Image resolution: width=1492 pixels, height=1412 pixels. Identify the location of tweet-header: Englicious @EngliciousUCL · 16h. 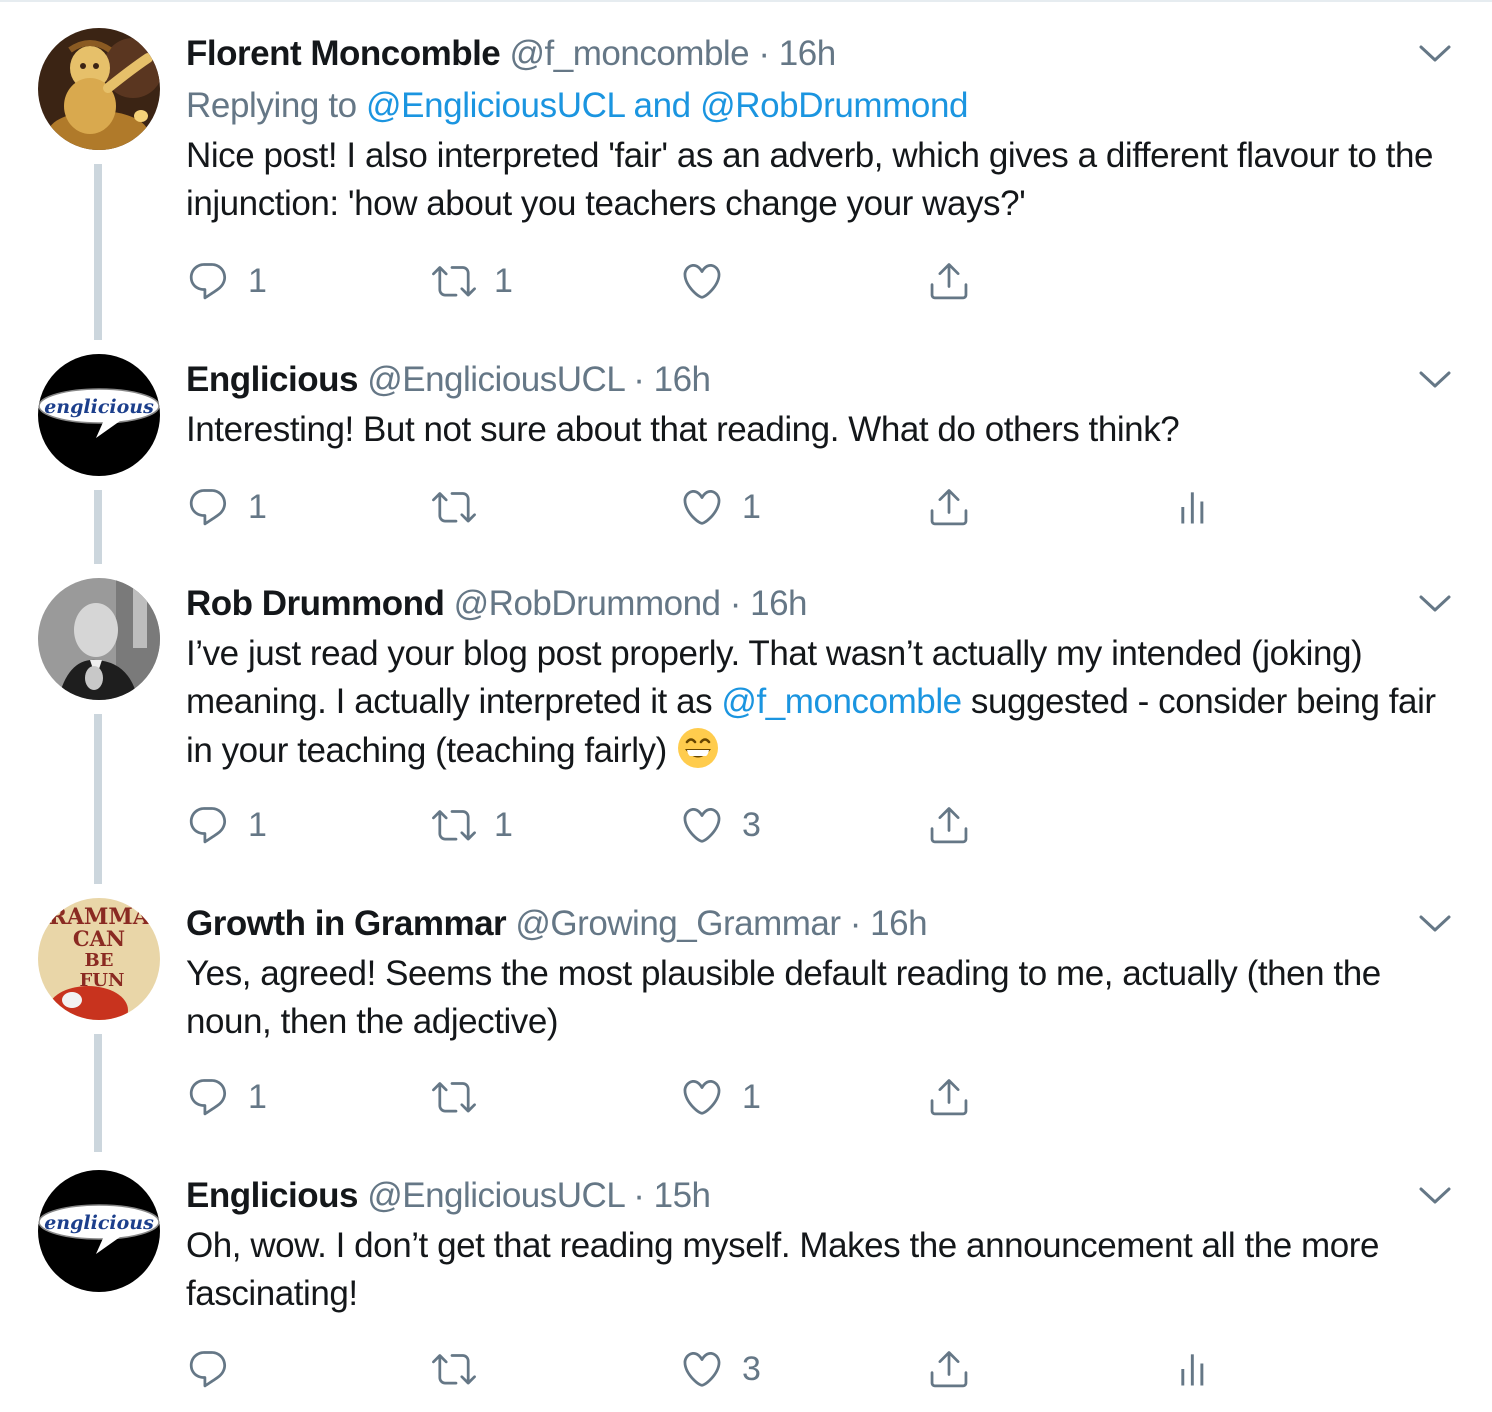
(812, 380).